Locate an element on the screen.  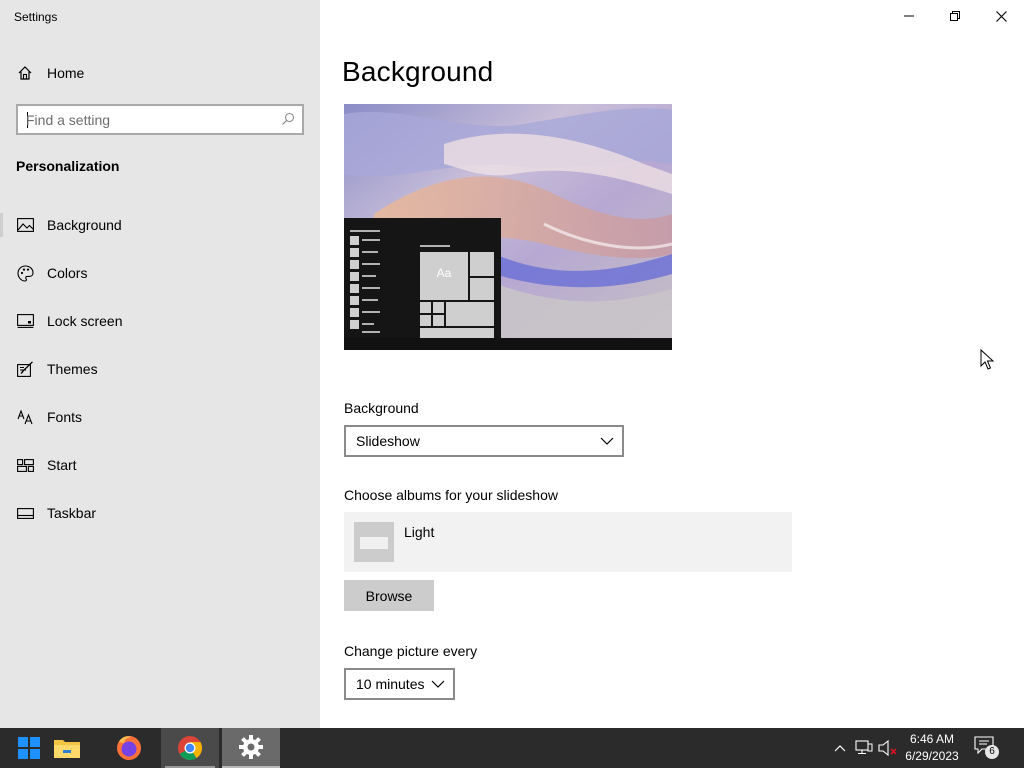
minimize-icon is located at coordinates (909, 16).